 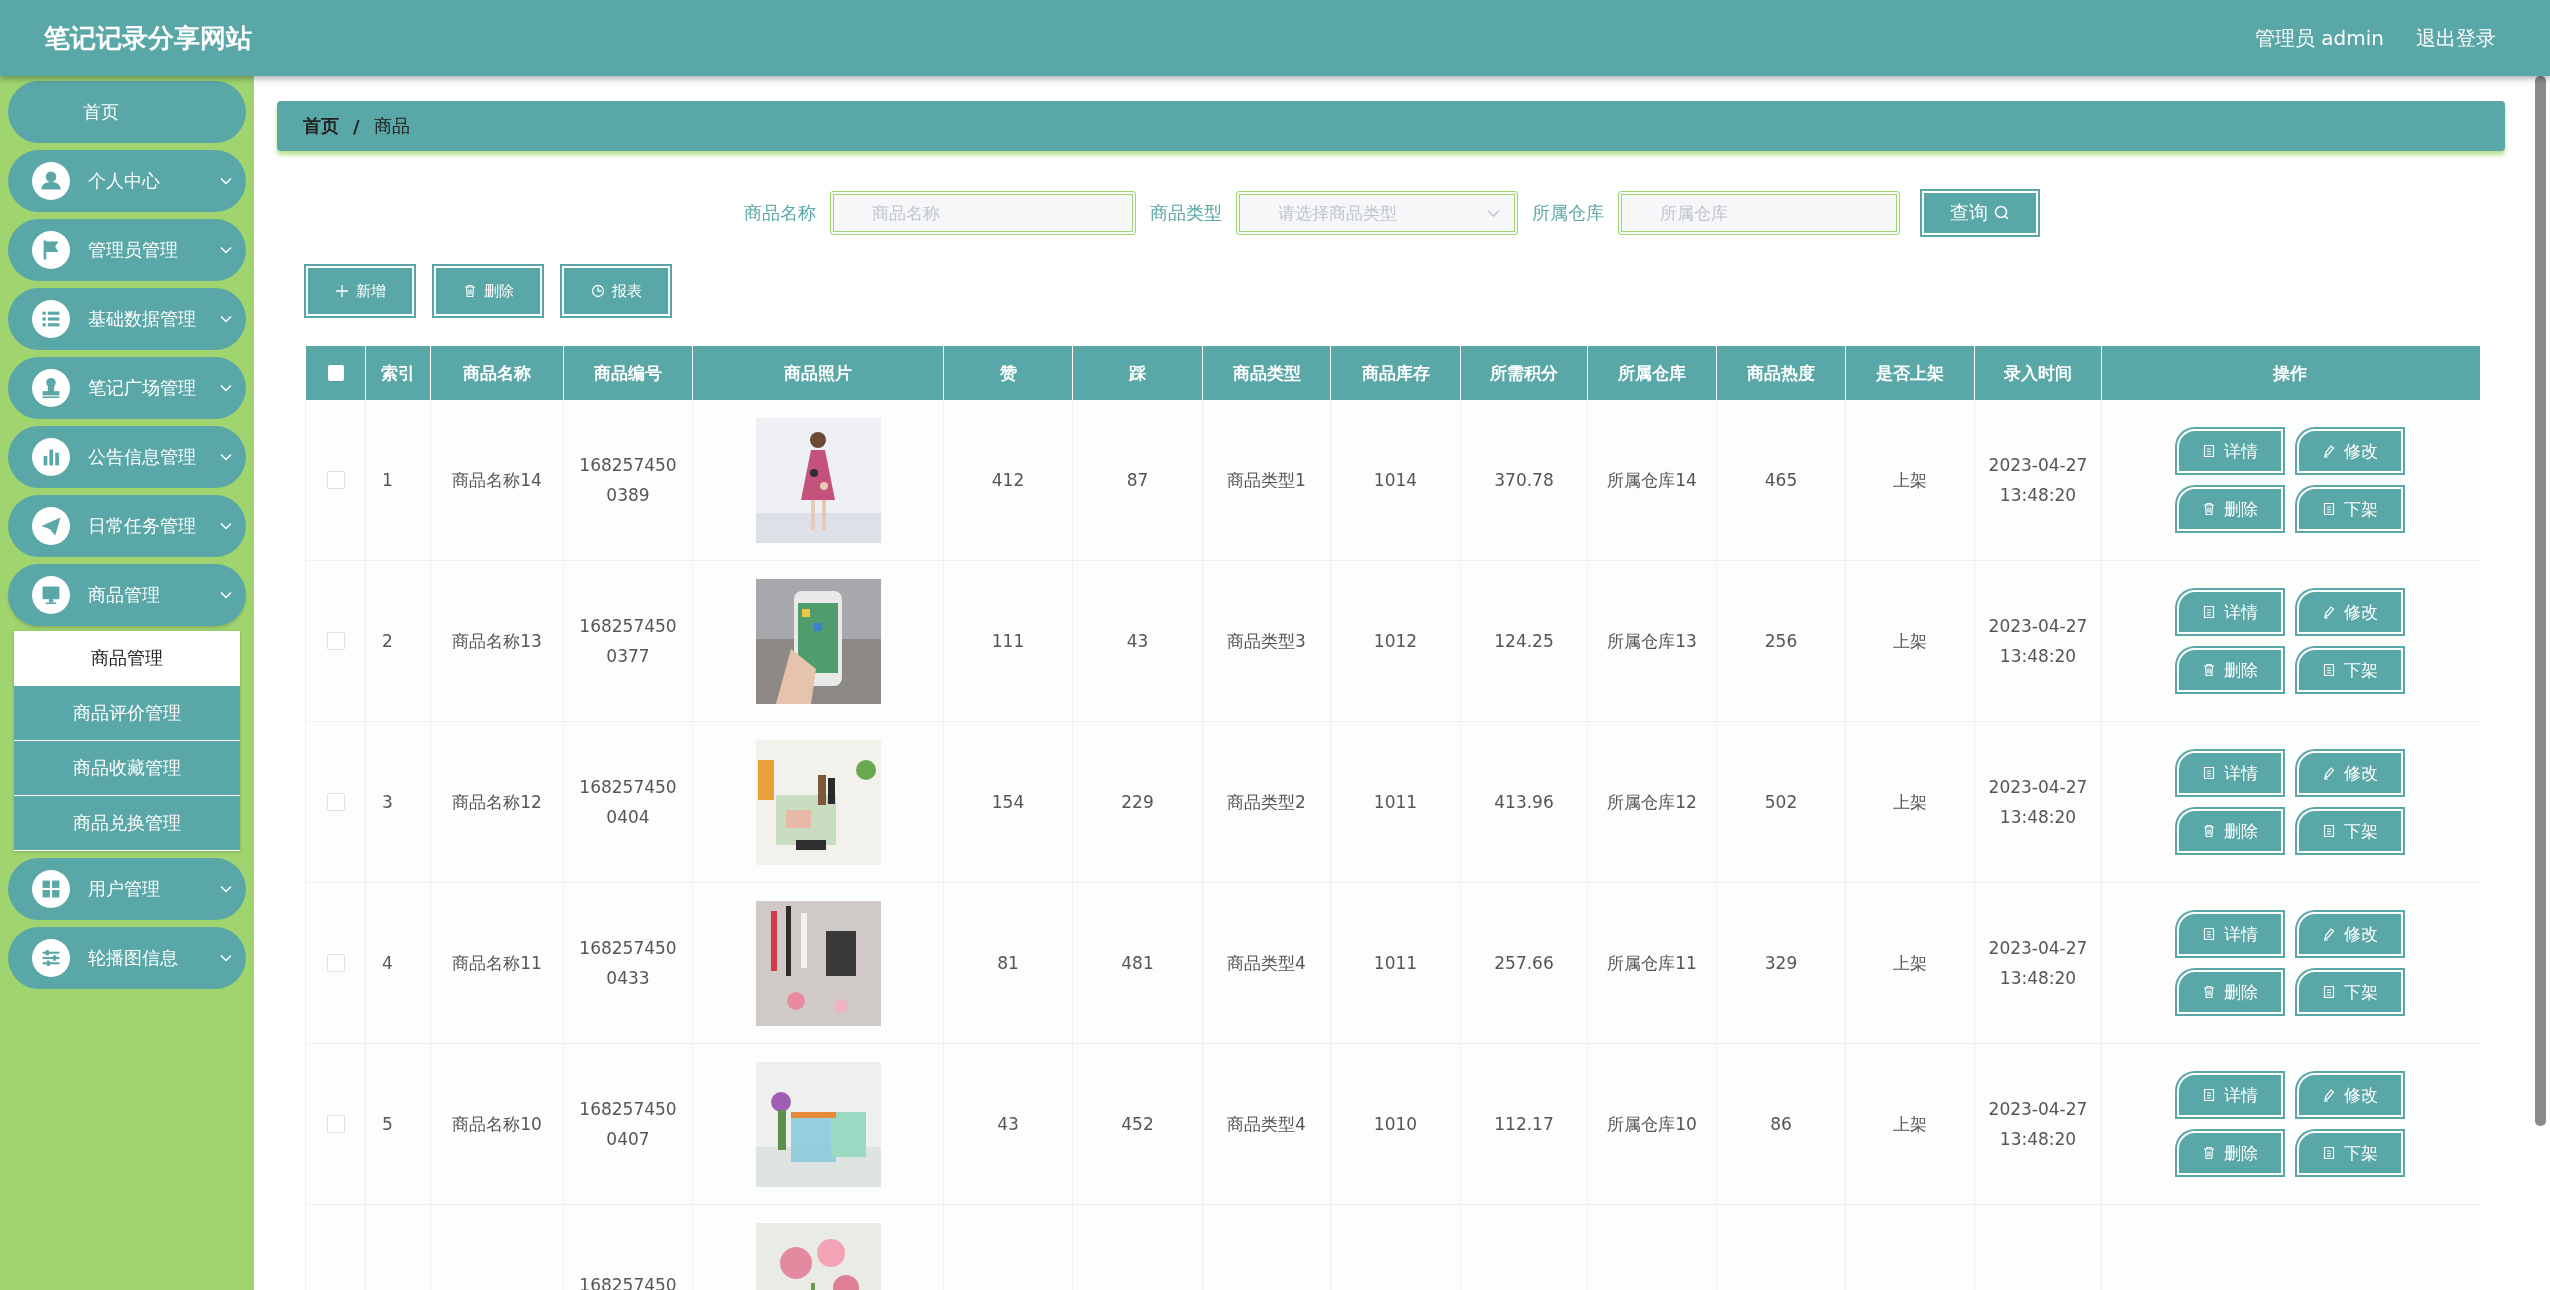 I want to click on type-cell: 商品类型4, so click(x=1266, y=1124).